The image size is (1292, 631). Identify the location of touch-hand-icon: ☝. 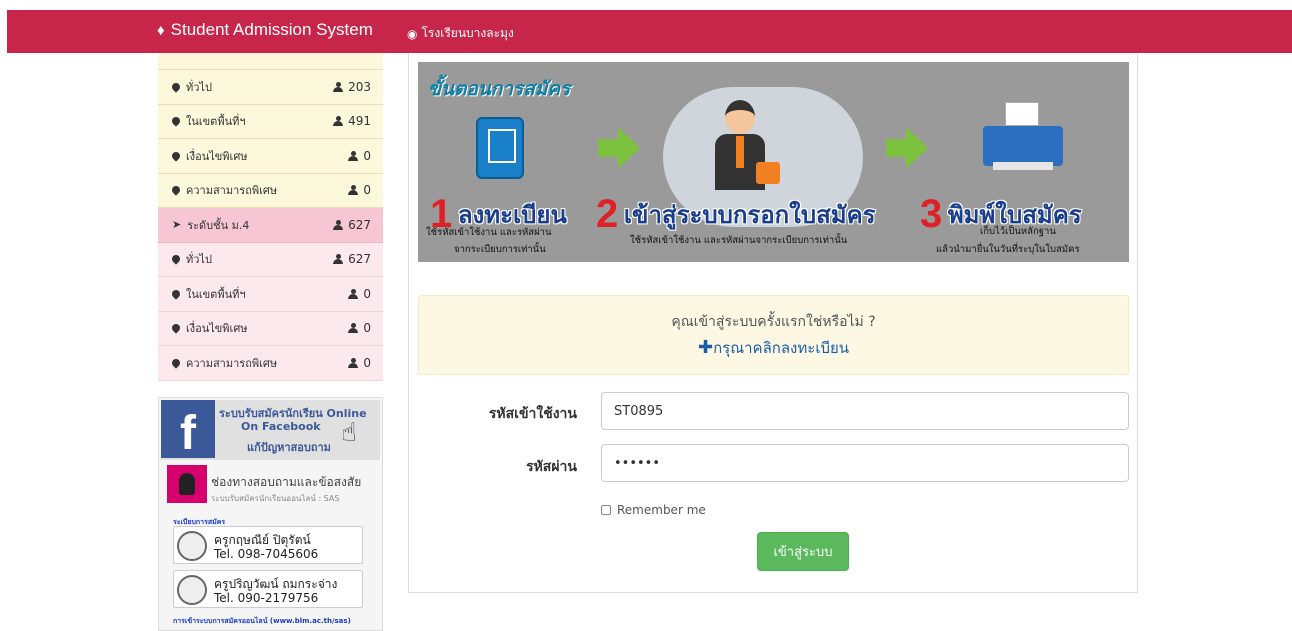
(349, 433).